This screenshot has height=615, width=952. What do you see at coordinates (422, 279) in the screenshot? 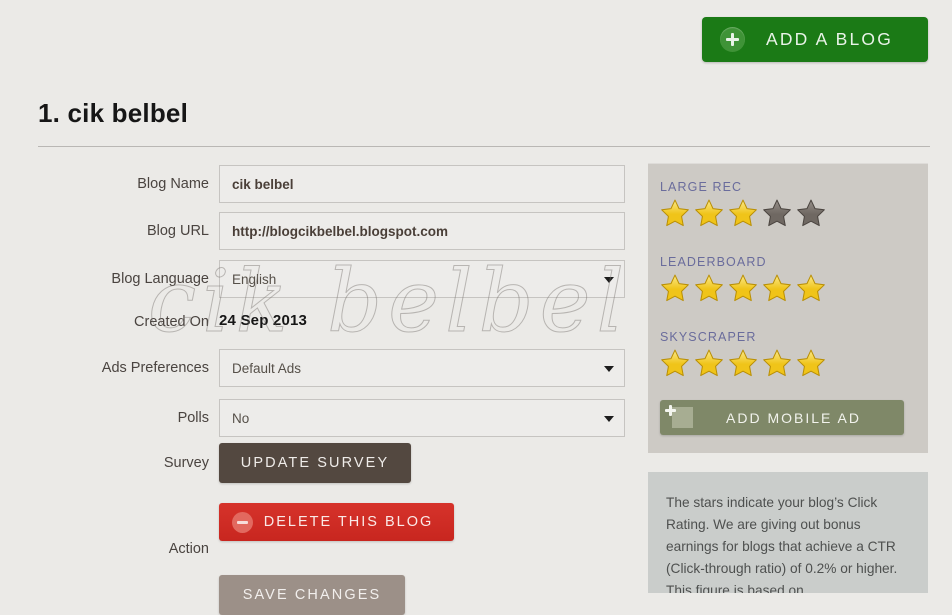
I see `blog-language-select: English` at bounding box center [422, 279].